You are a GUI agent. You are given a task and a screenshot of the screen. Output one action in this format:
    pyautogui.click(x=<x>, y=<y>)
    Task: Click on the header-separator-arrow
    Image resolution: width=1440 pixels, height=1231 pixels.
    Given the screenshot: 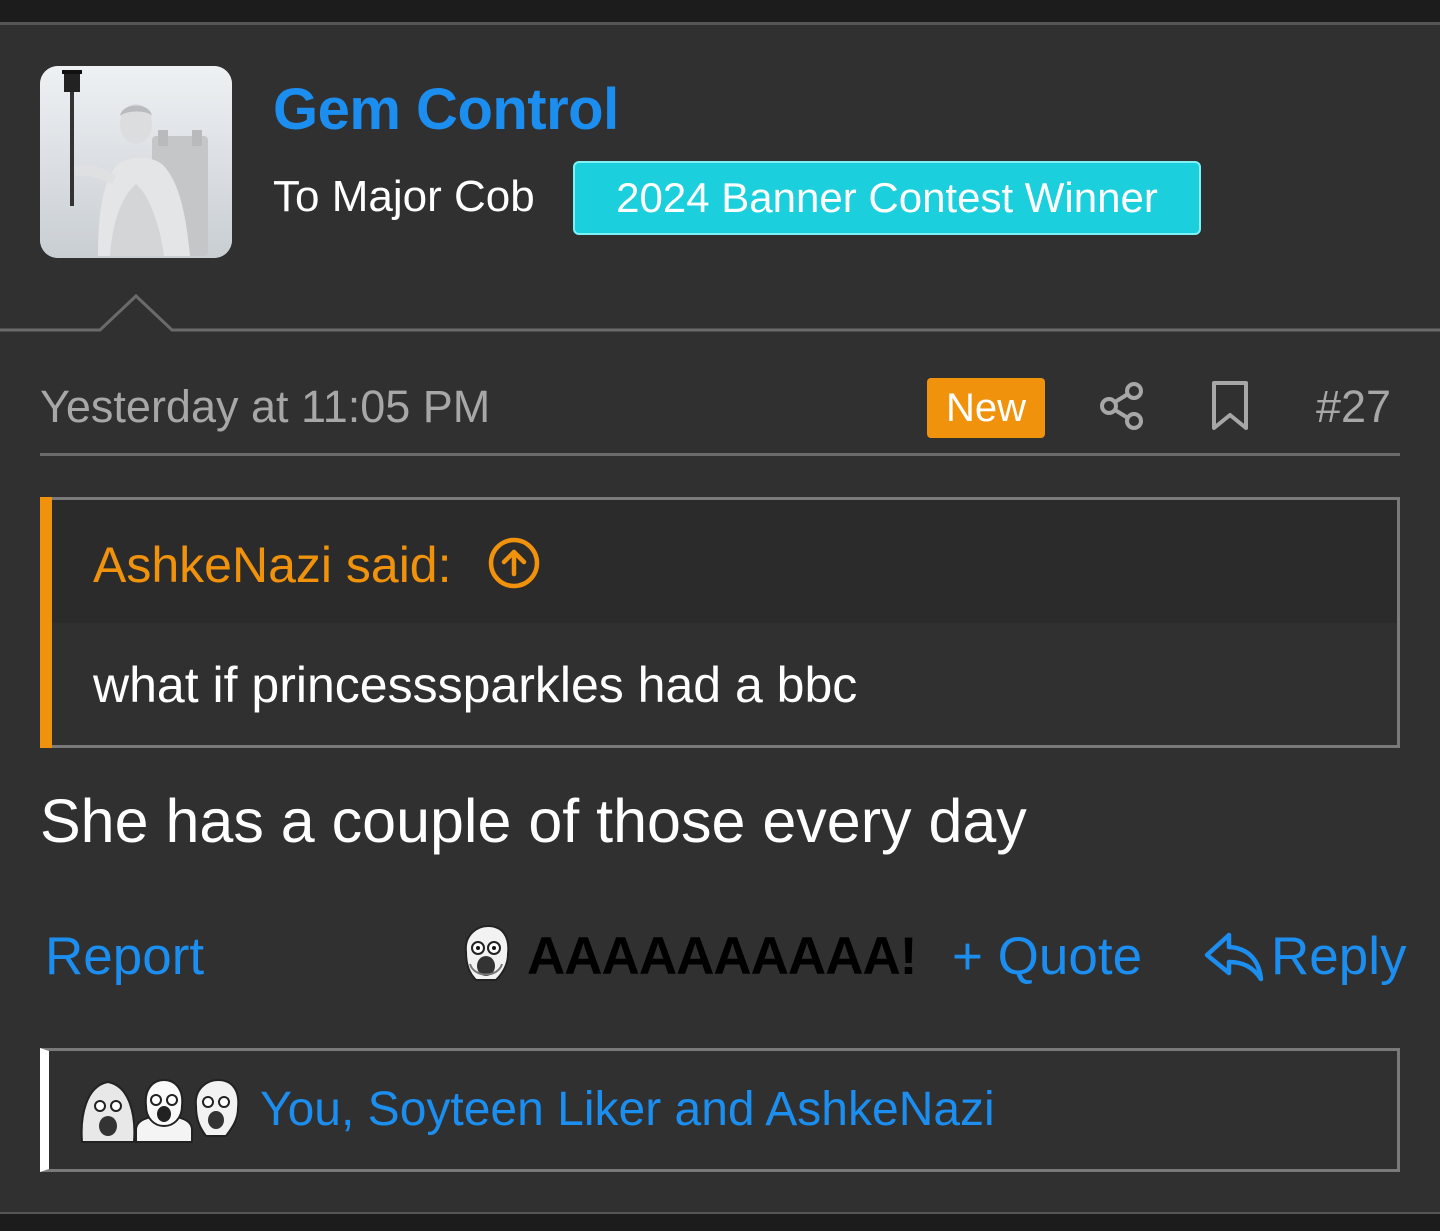 What is the action you would take?
    pyautogui.click(x=720, y=312)
    